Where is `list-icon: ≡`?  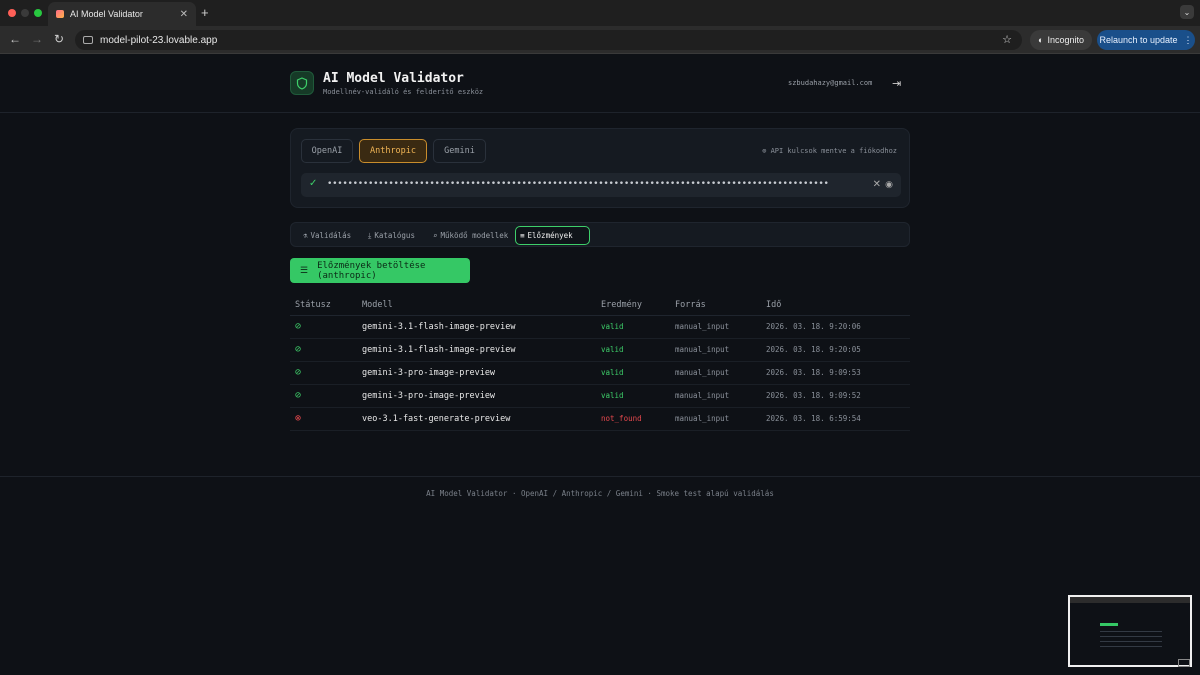 list-icon: ≡ is located at coordinates (522, 235).